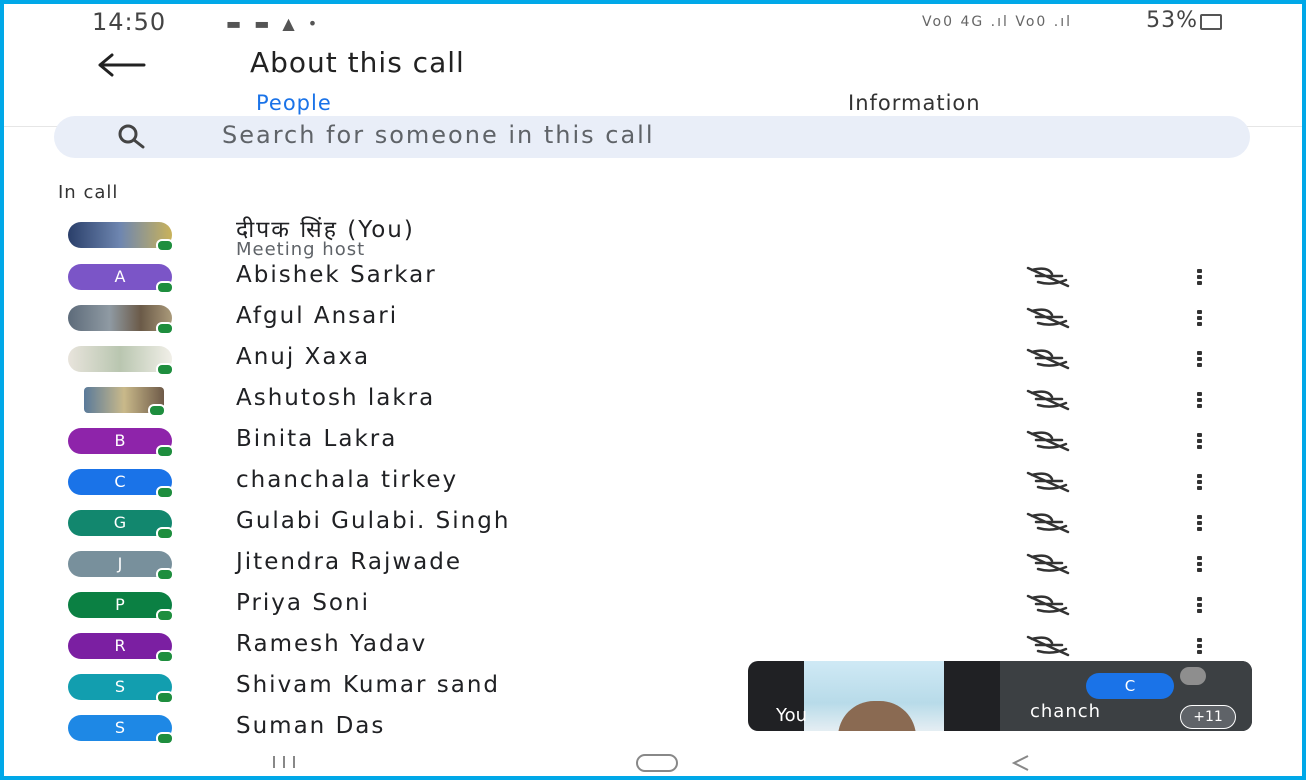 The height and width of the screenshot is (780, 1306). I want to click on avatar-initial: J, so click(120, 563).